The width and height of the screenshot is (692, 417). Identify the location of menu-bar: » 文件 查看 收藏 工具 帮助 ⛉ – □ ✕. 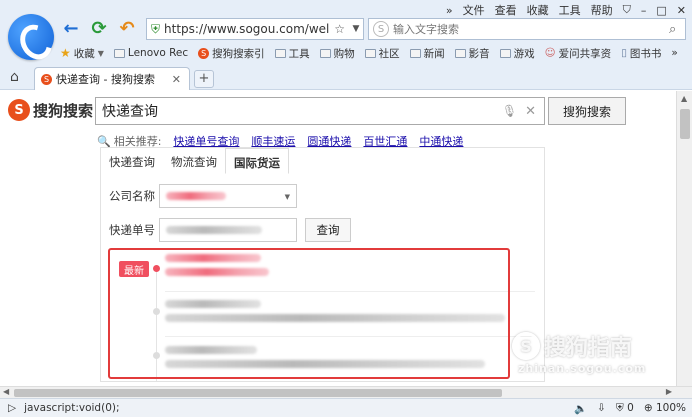
(566, 10).